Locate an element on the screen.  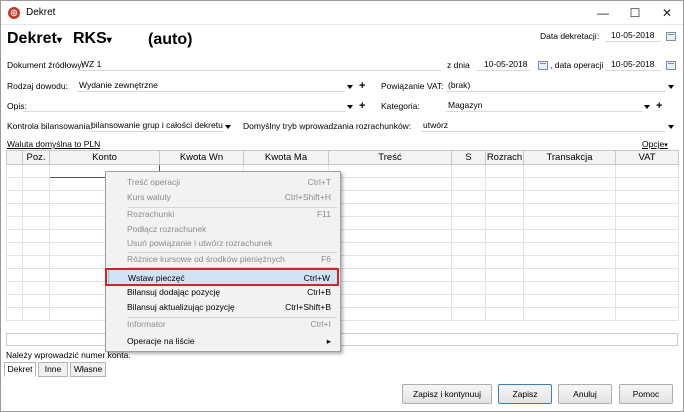
menu-item-roznice-kursowe: Różnice kursowe od środków pieniężnych F6 is located at coordinates (223, 259).